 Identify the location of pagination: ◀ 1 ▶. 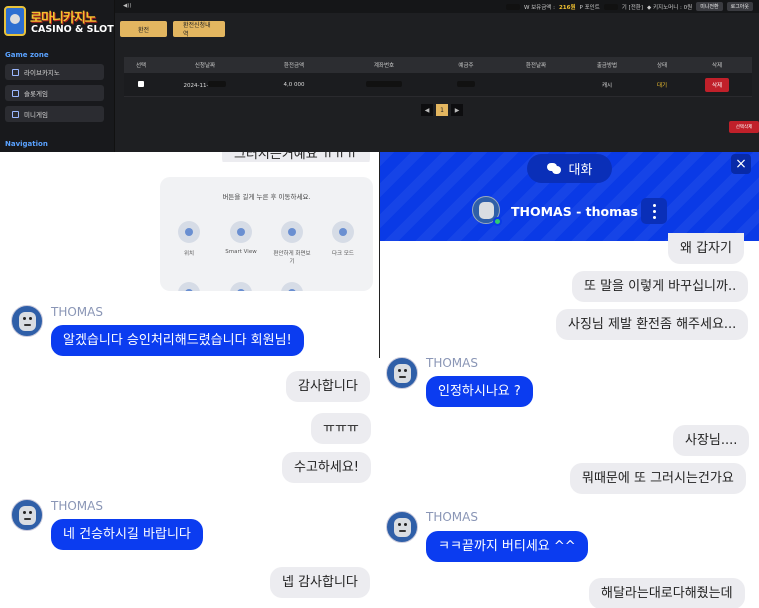
(442, 110).